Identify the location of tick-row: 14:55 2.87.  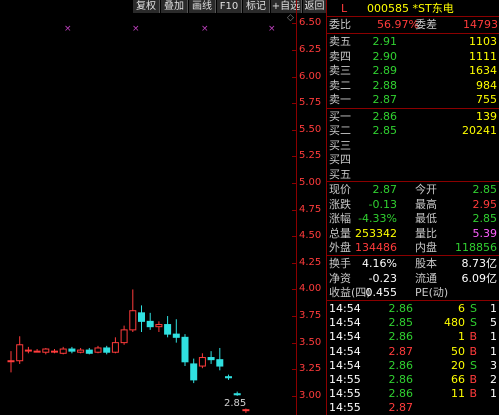
(413, 408).